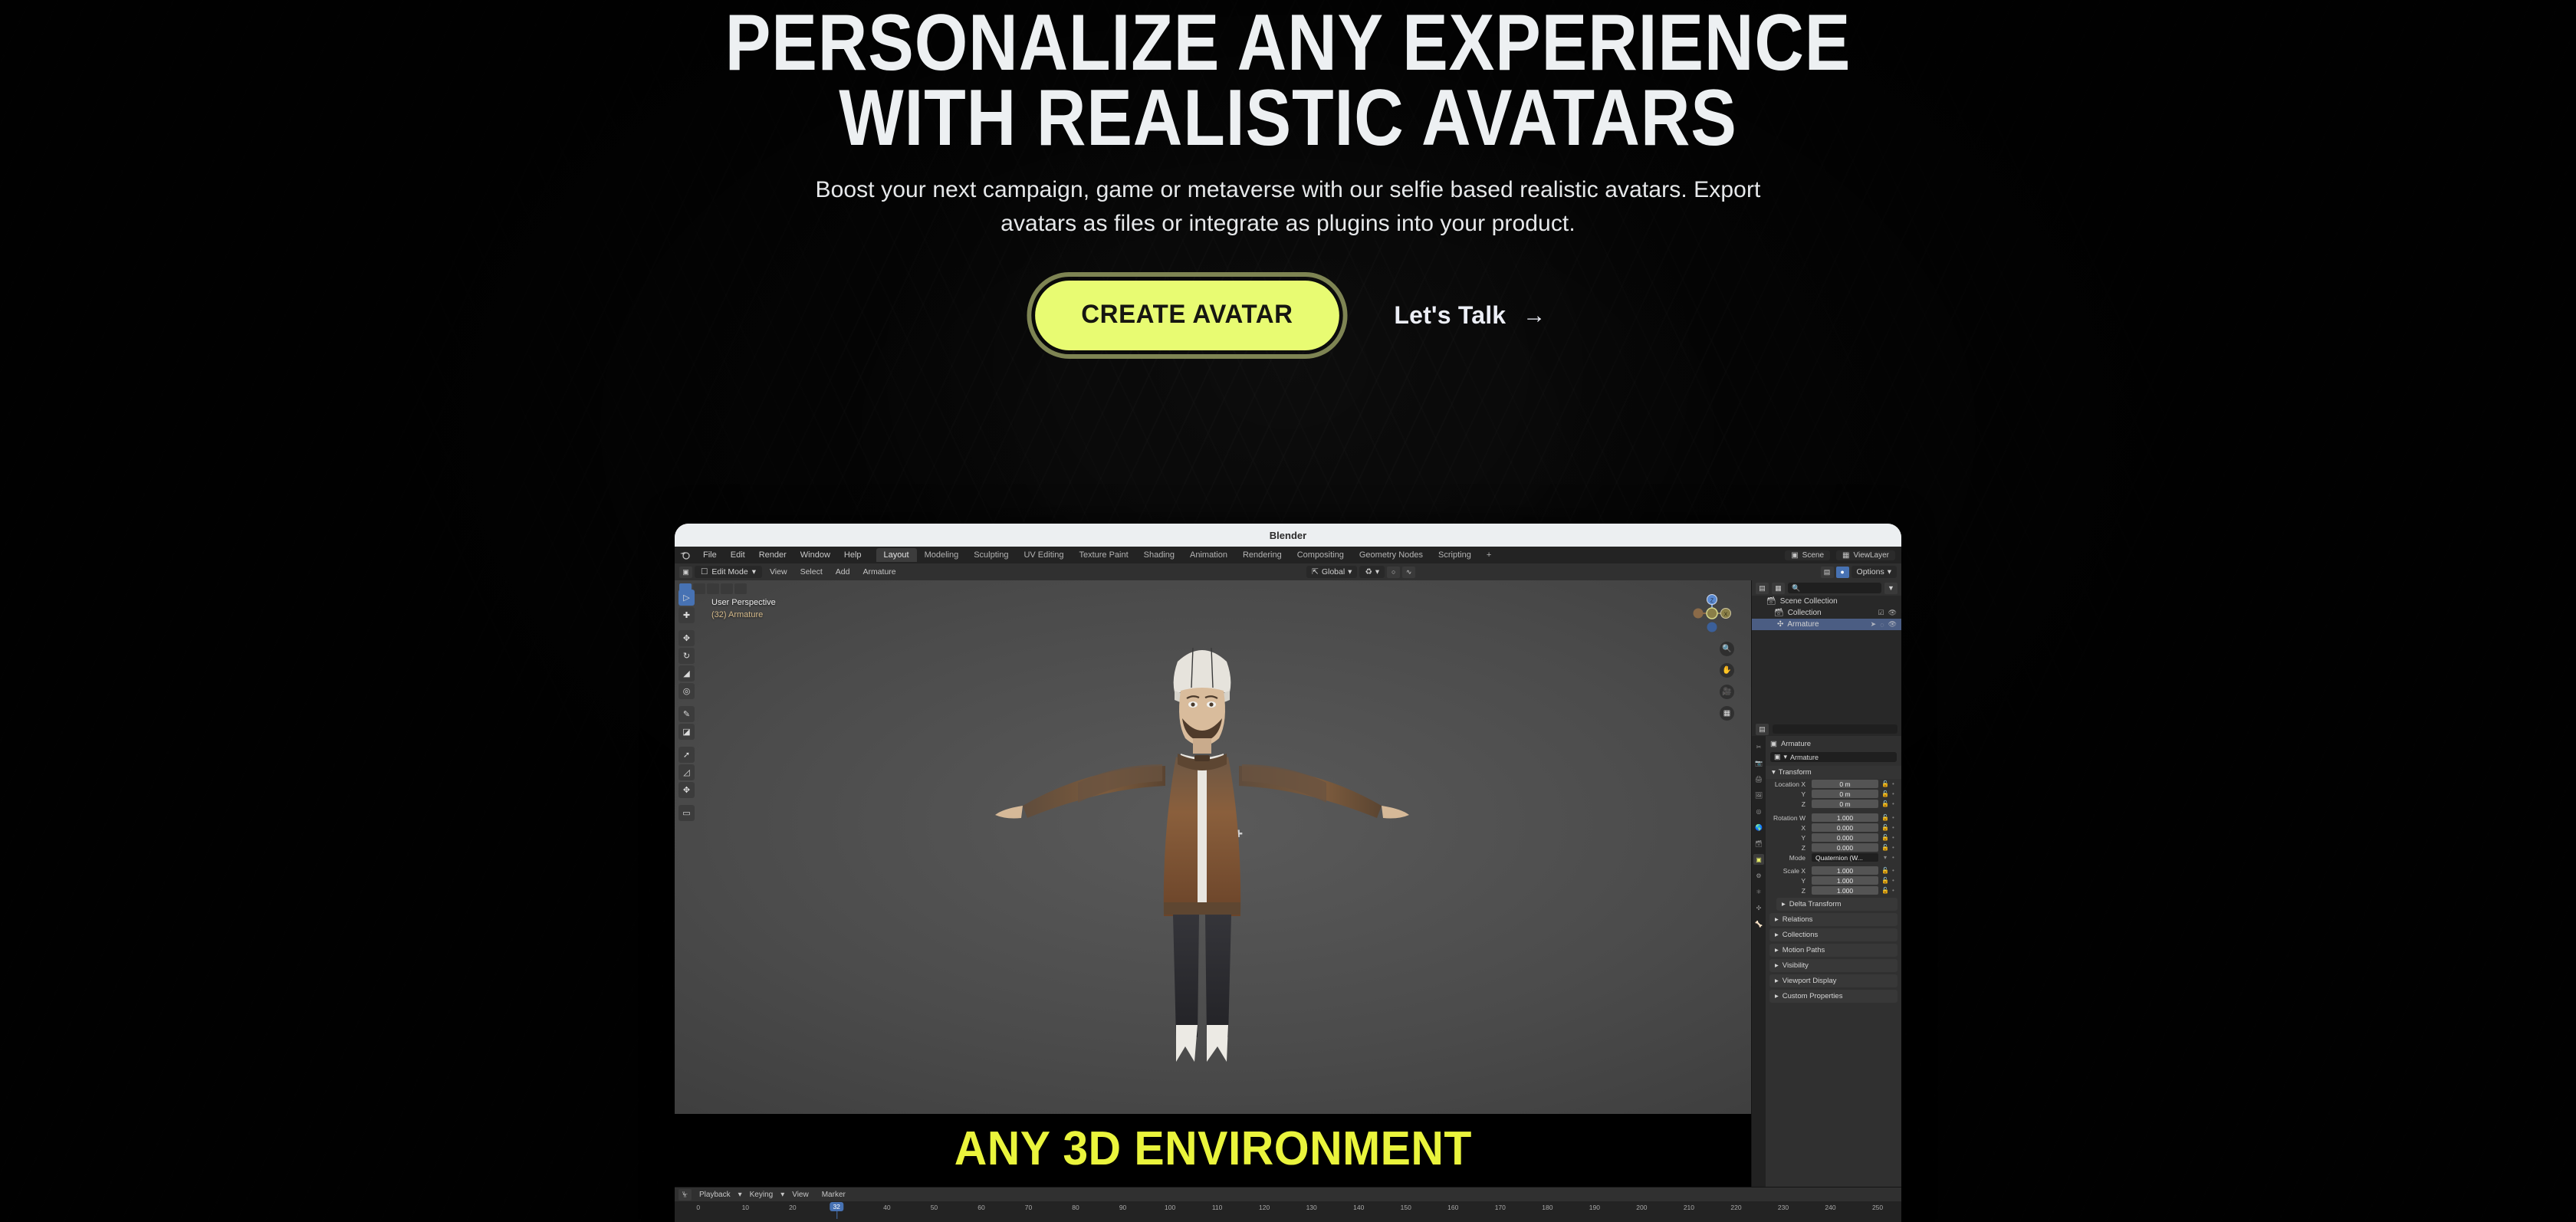 Image resolution: width=2576 pixels, height=1222 pixels. What do you see at coordinates (1758, 907) in the screenshot?
I see `constraint-icon: ✣` at bounding box center [1758, 907].